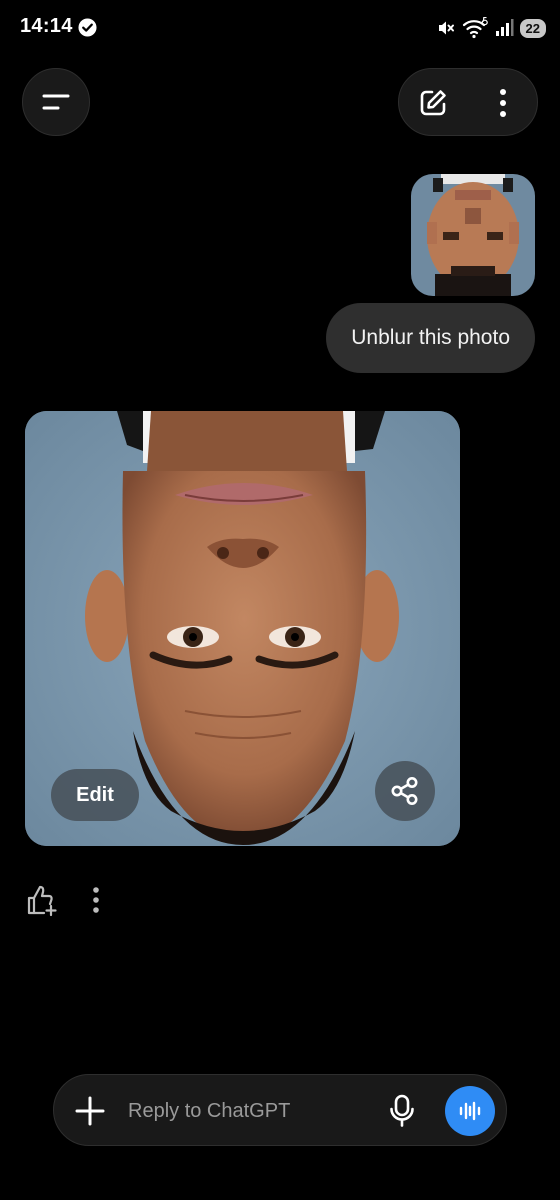  I want to click on edit-label: Edit, so click(95, 794).